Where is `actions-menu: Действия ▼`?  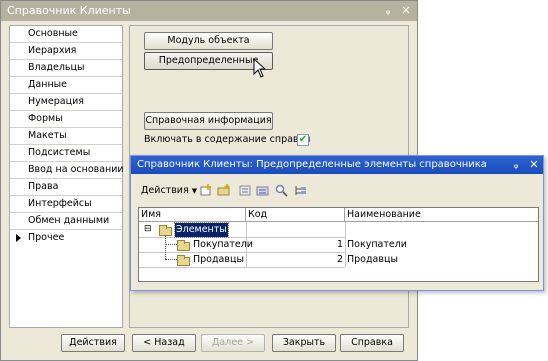 actions-menu: Действия ▼ is located at coordinates (169, 190).